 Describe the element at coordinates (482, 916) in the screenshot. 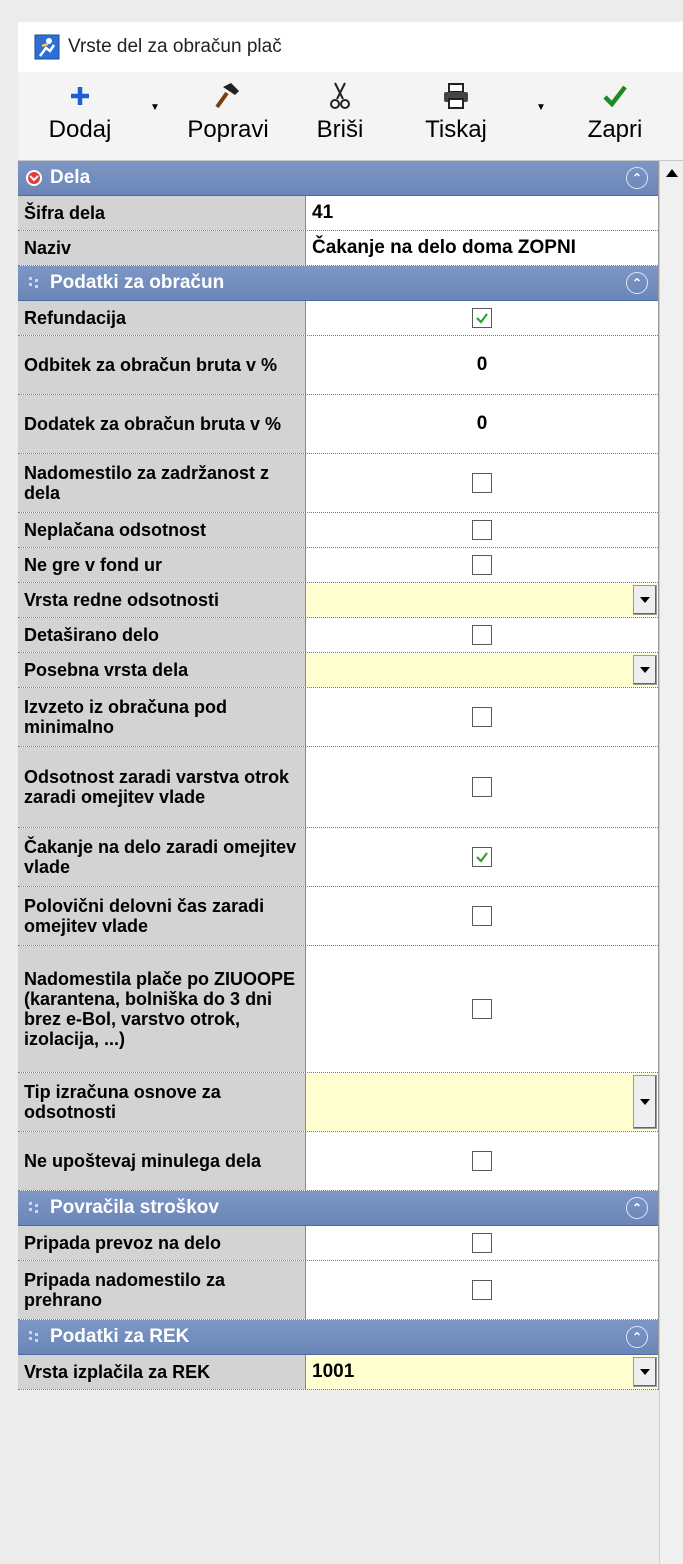

I see `polovicni-checkbox` at that location.